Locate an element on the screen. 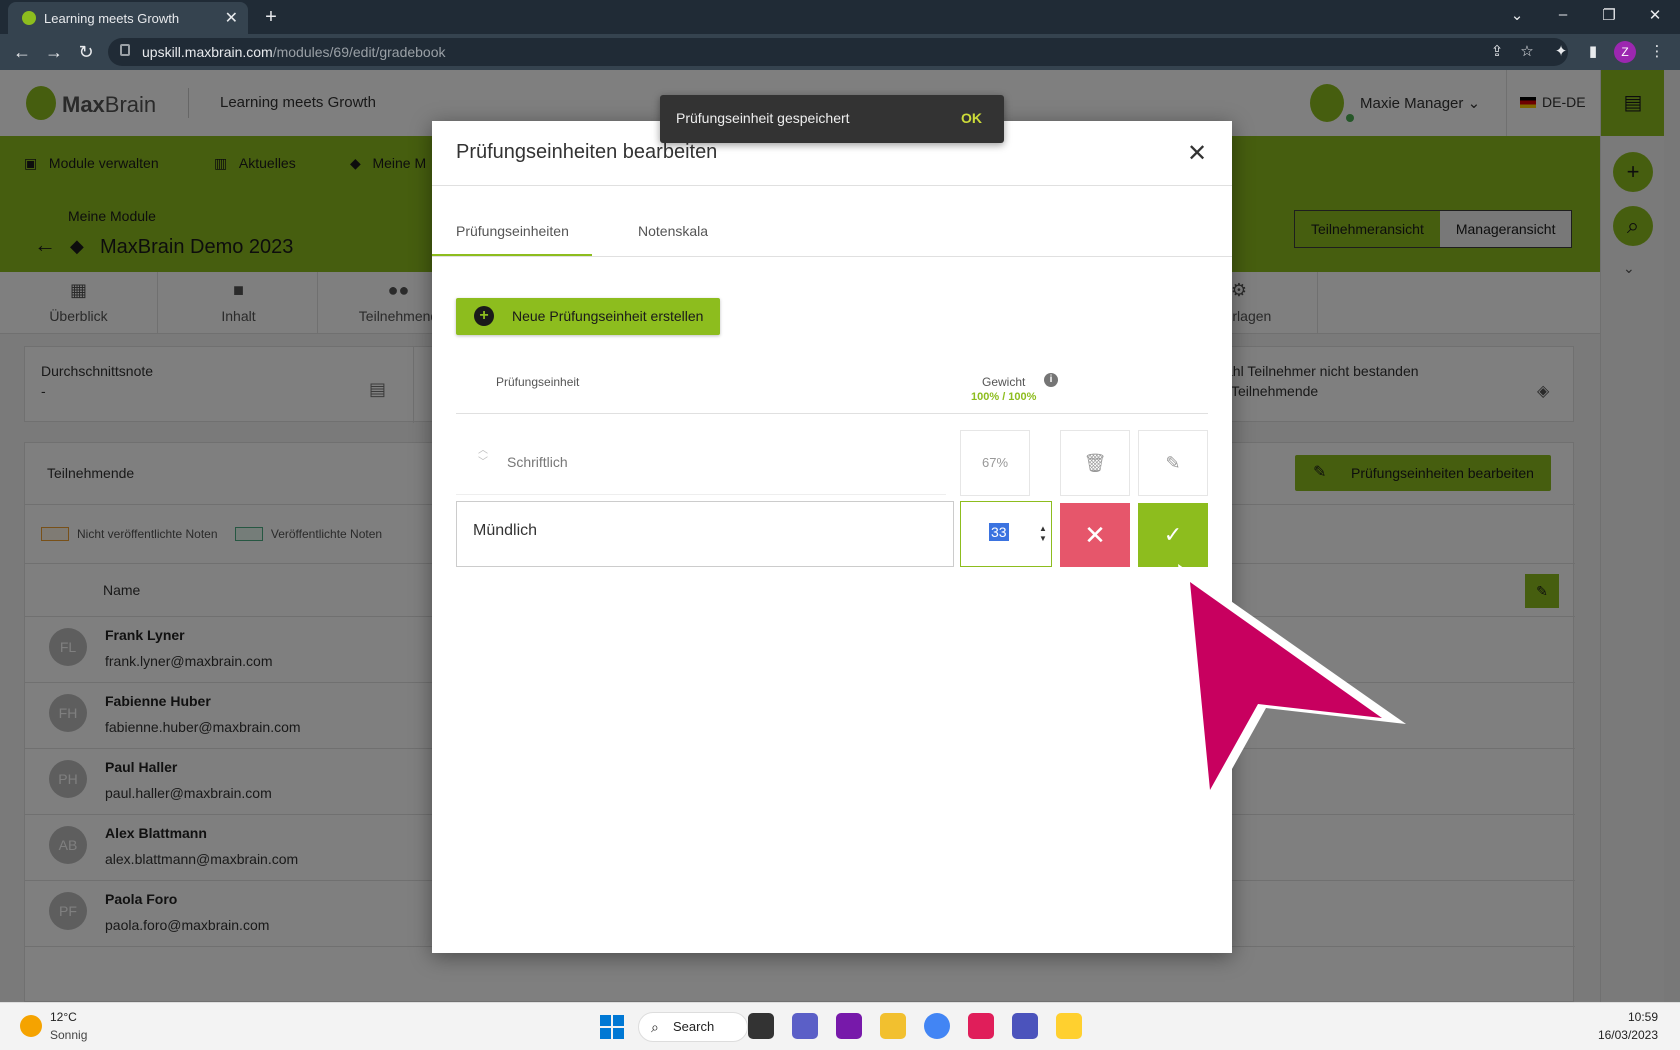 The image size is (1680, 1050). reorder-handle-icon: ︿ ﹀ is located at coordinates (483, 457).